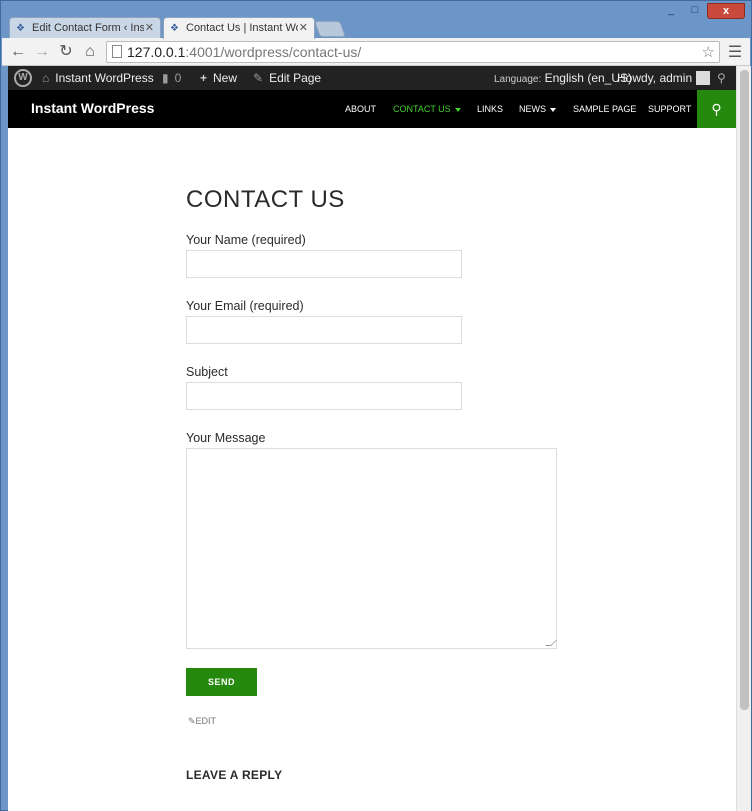 This screenshot has height=811, width=752. What do you see at coordinates (66, 52) in the screenshot?
I see `reload-icon: ↻` at bounding box center [66, 52].